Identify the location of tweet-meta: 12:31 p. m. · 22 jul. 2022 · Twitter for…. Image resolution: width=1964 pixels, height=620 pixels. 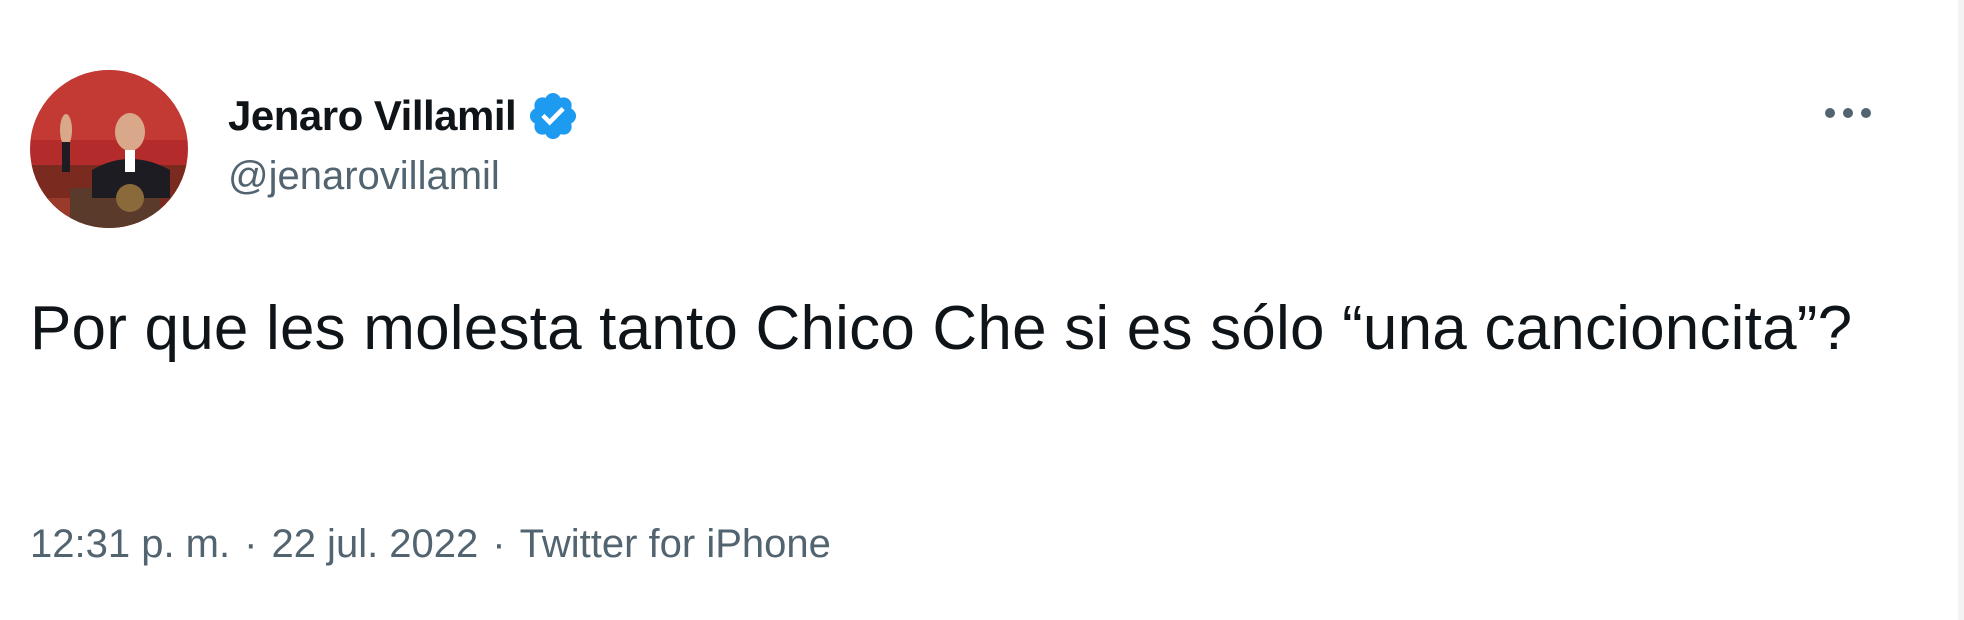
(430, 544).